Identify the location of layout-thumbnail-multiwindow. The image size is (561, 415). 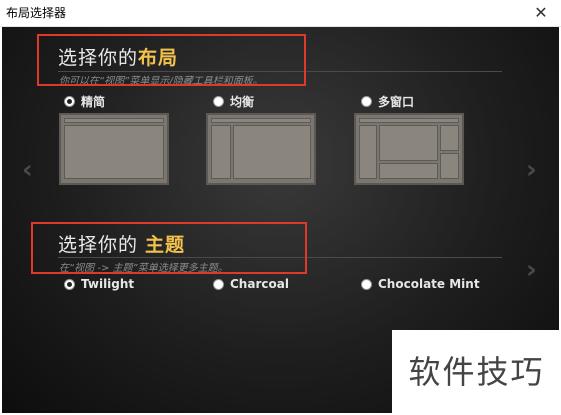
(409, 149).